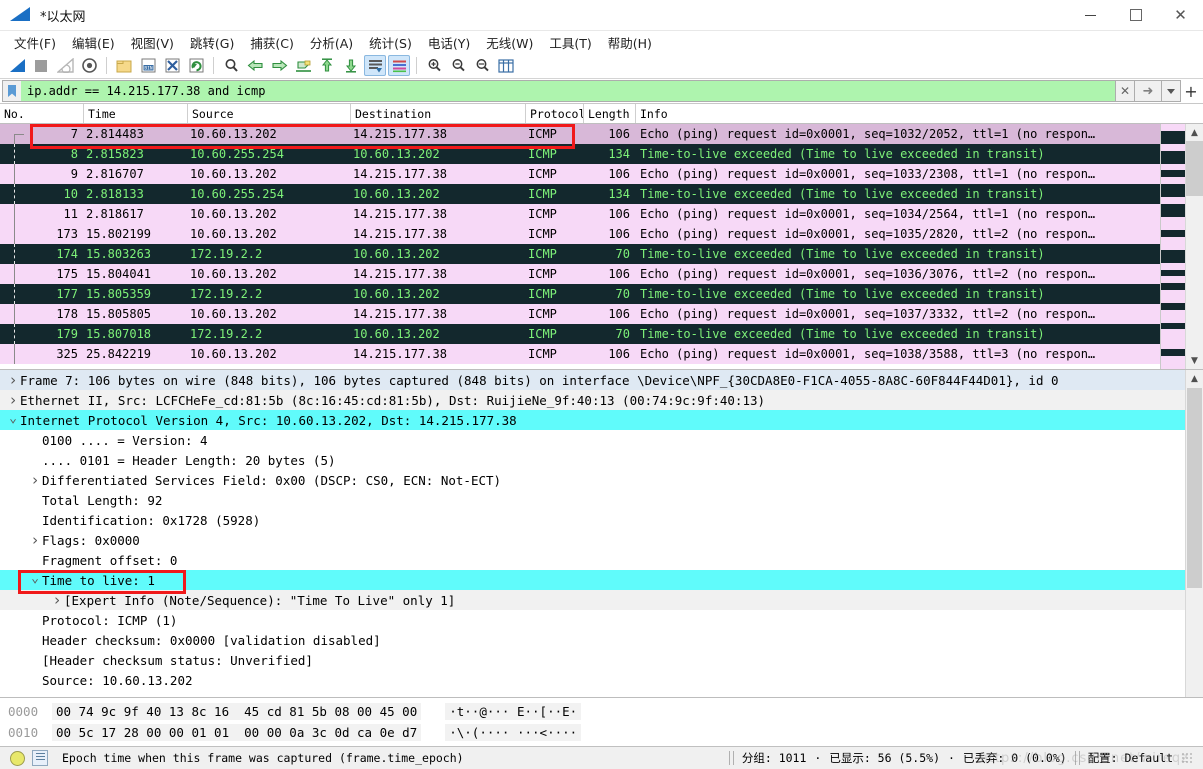  Describe the element at coordinates (1135, 15) in the screenshot. I see `maximize-button` at that location.